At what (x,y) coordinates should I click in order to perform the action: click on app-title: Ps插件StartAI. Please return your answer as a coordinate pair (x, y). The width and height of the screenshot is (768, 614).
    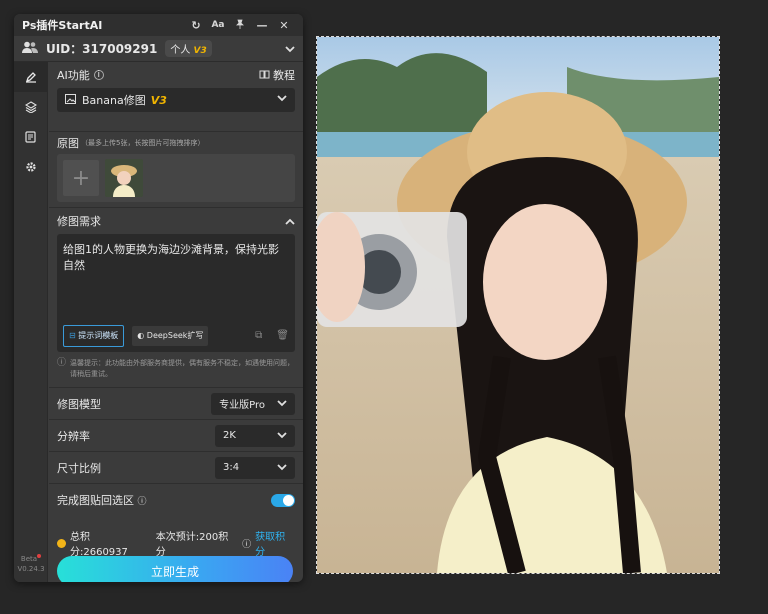
    Looking at the image, I should click on (62, 25).